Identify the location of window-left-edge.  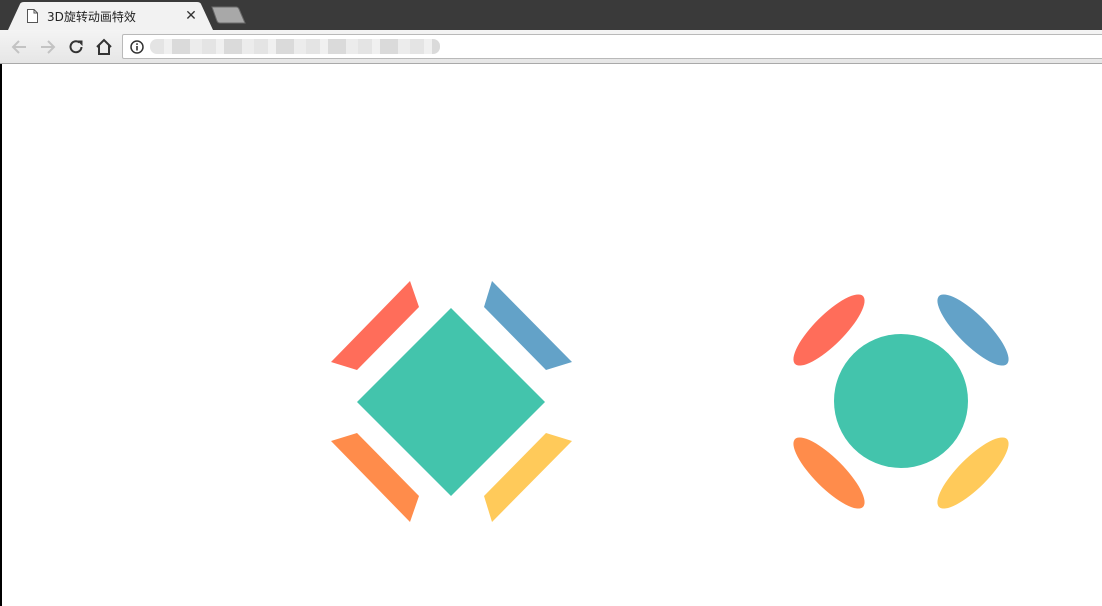
(1, 335).